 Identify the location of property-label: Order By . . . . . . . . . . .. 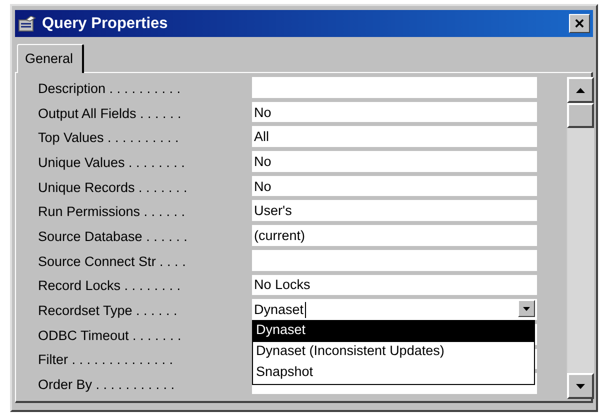
(107, 384).